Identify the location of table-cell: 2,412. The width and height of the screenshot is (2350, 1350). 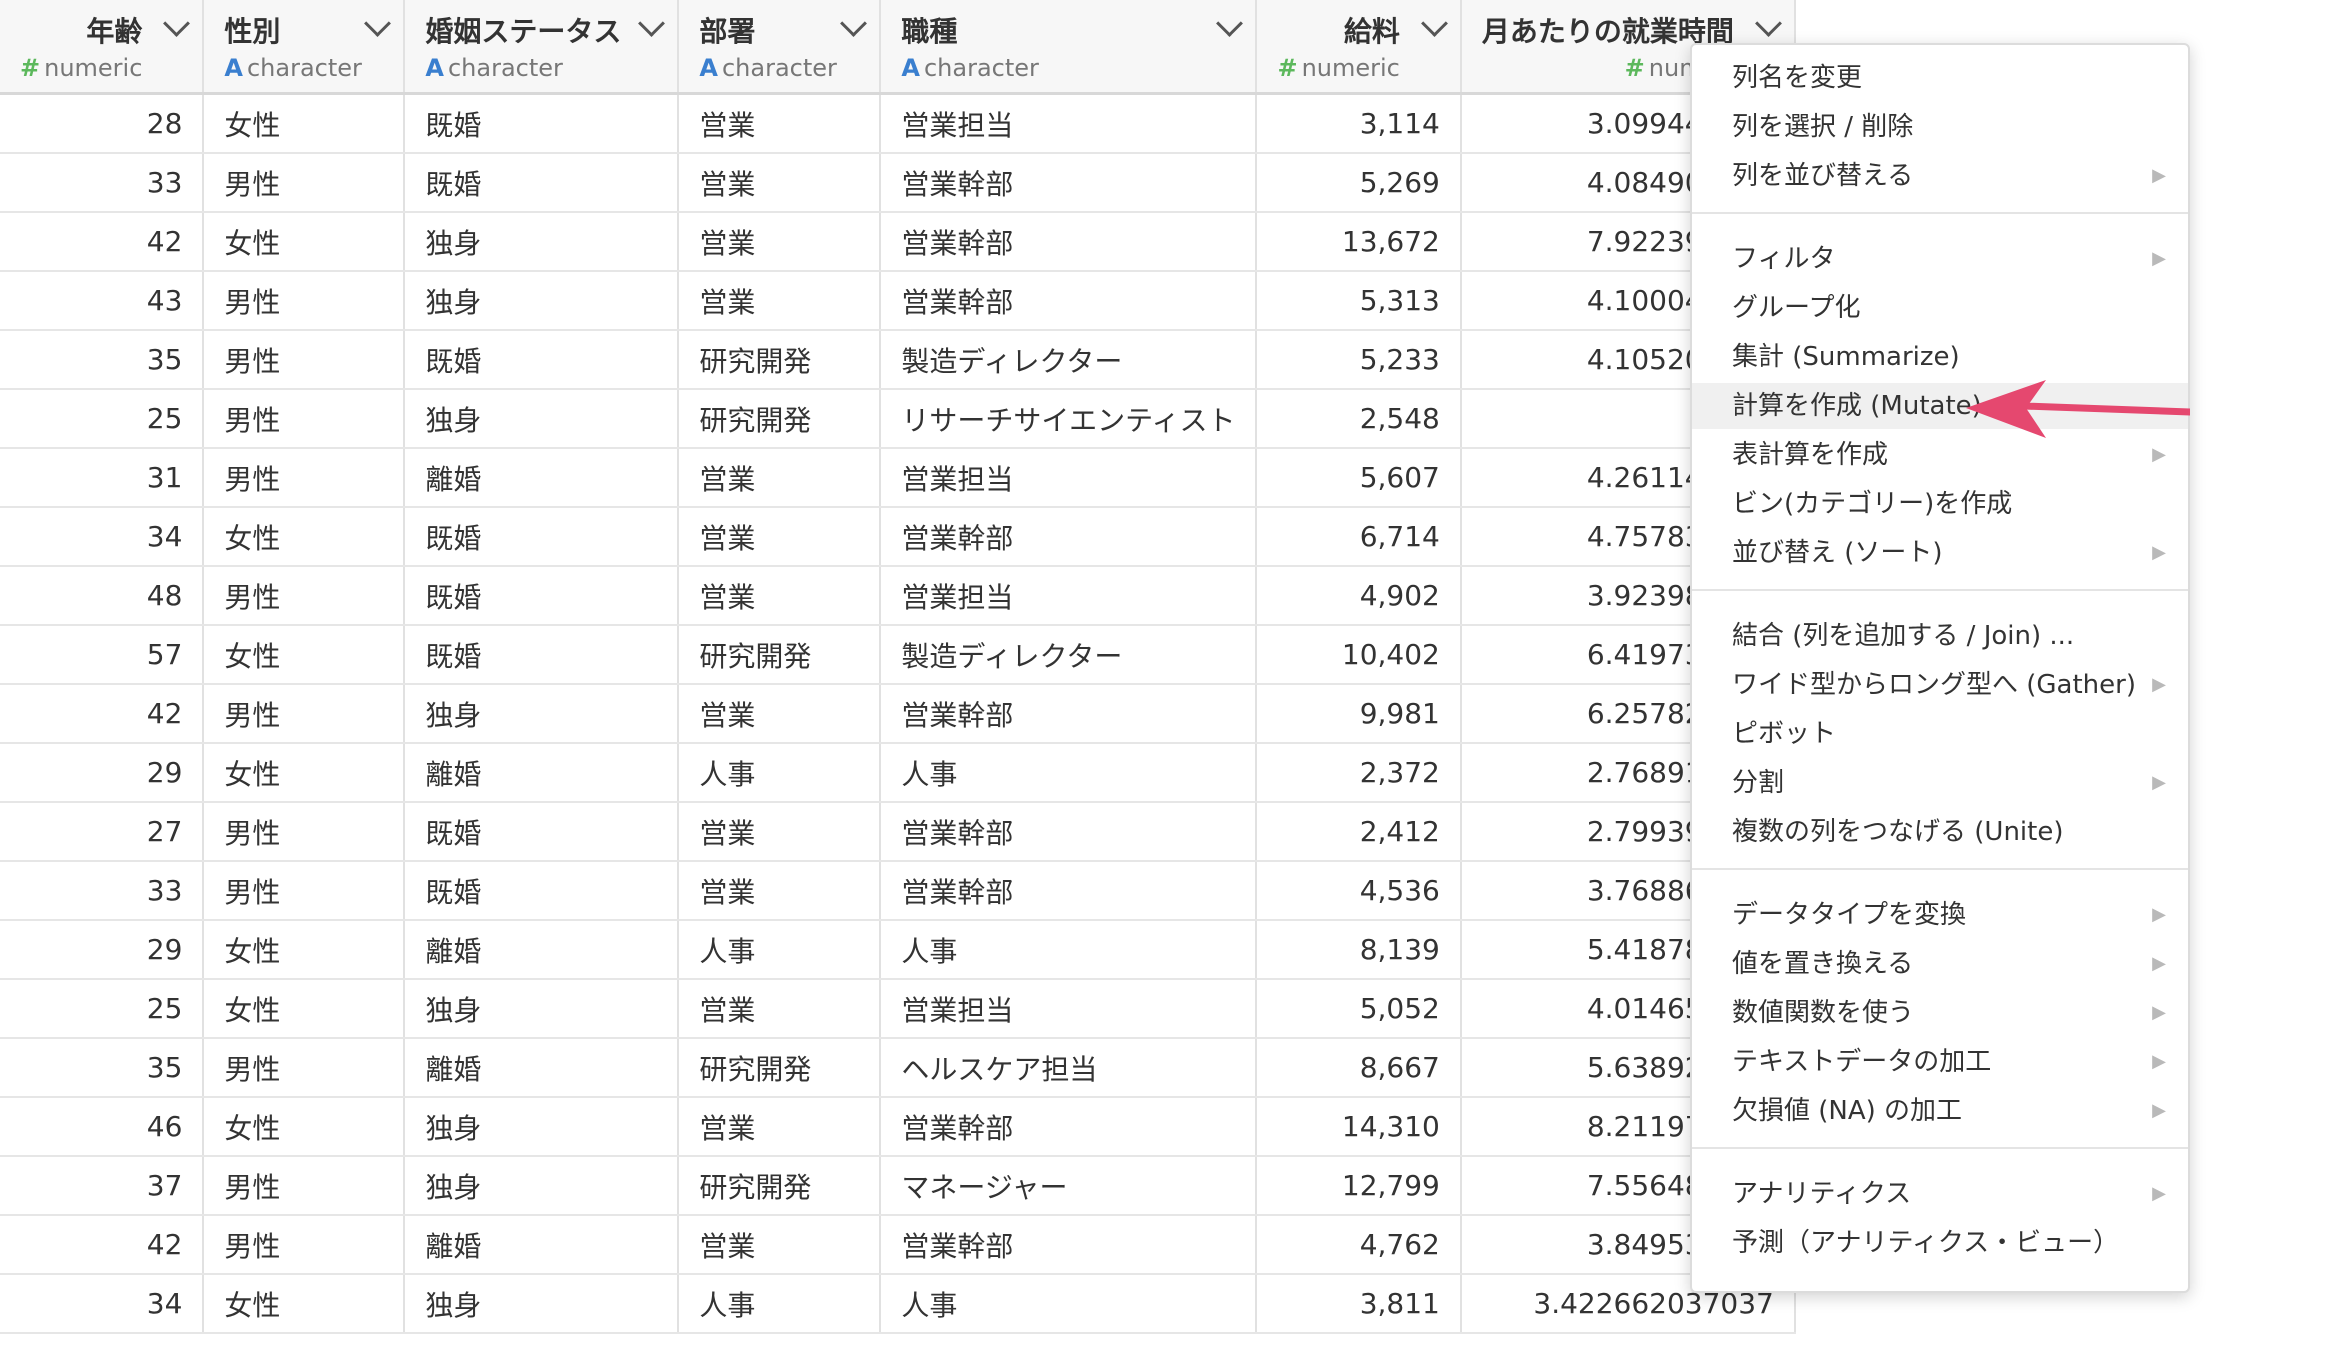
(1359, 832).